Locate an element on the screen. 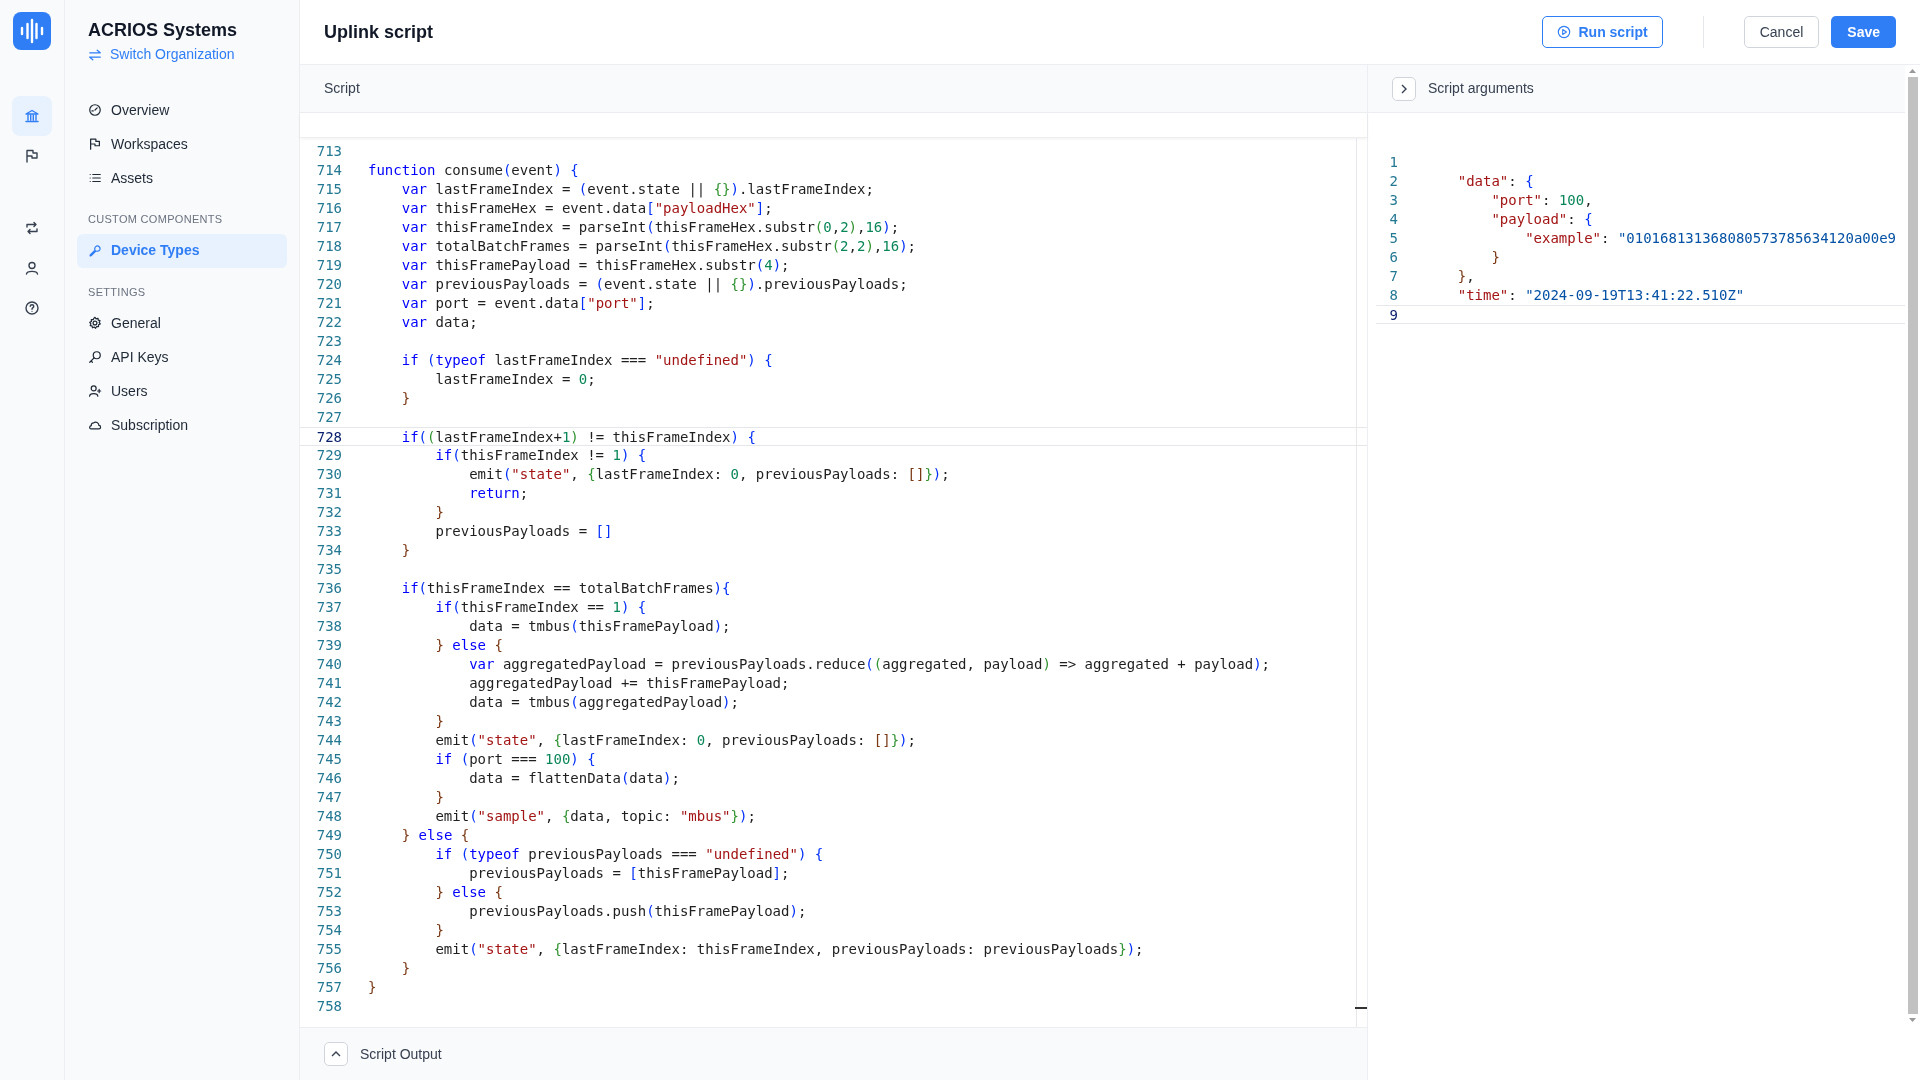 Image resolution: width=1920 pixels, height=1080 pixels. cancel-button: Cancel is located at coordinates (1781, 32).